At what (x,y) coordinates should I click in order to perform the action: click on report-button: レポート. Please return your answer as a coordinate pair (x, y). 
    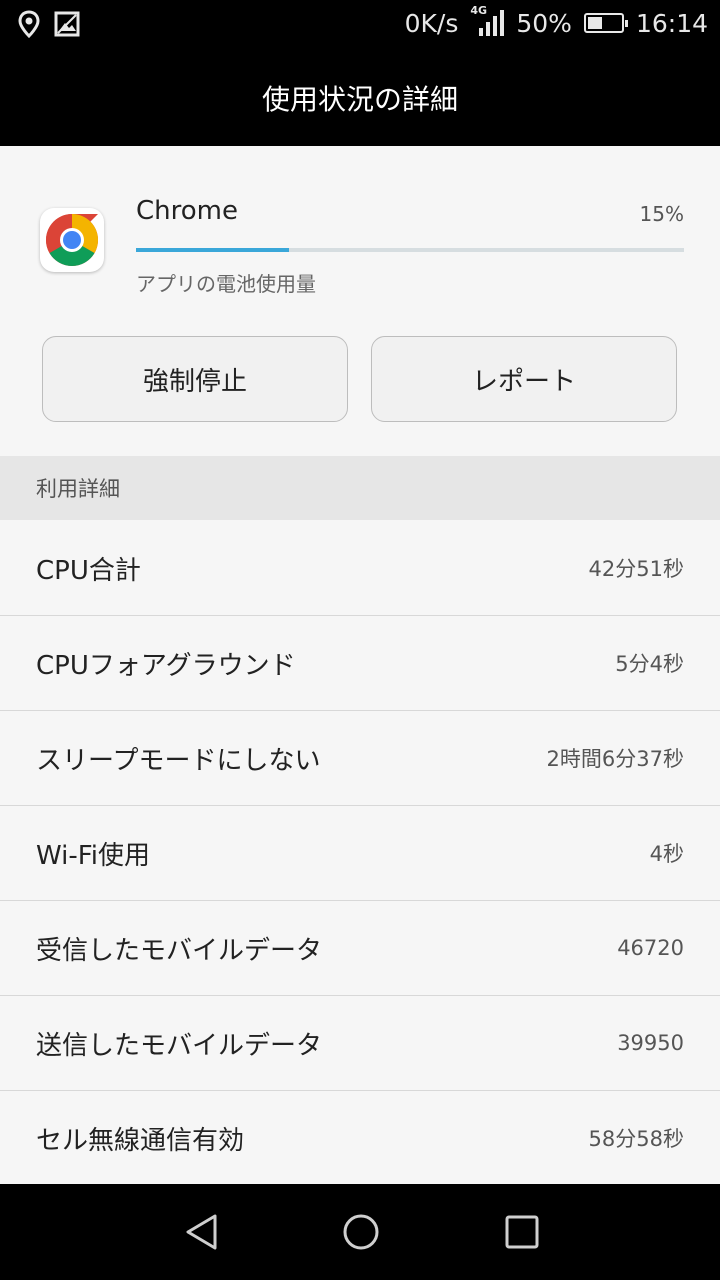
    Looking at the image, I should click on (524, 379).